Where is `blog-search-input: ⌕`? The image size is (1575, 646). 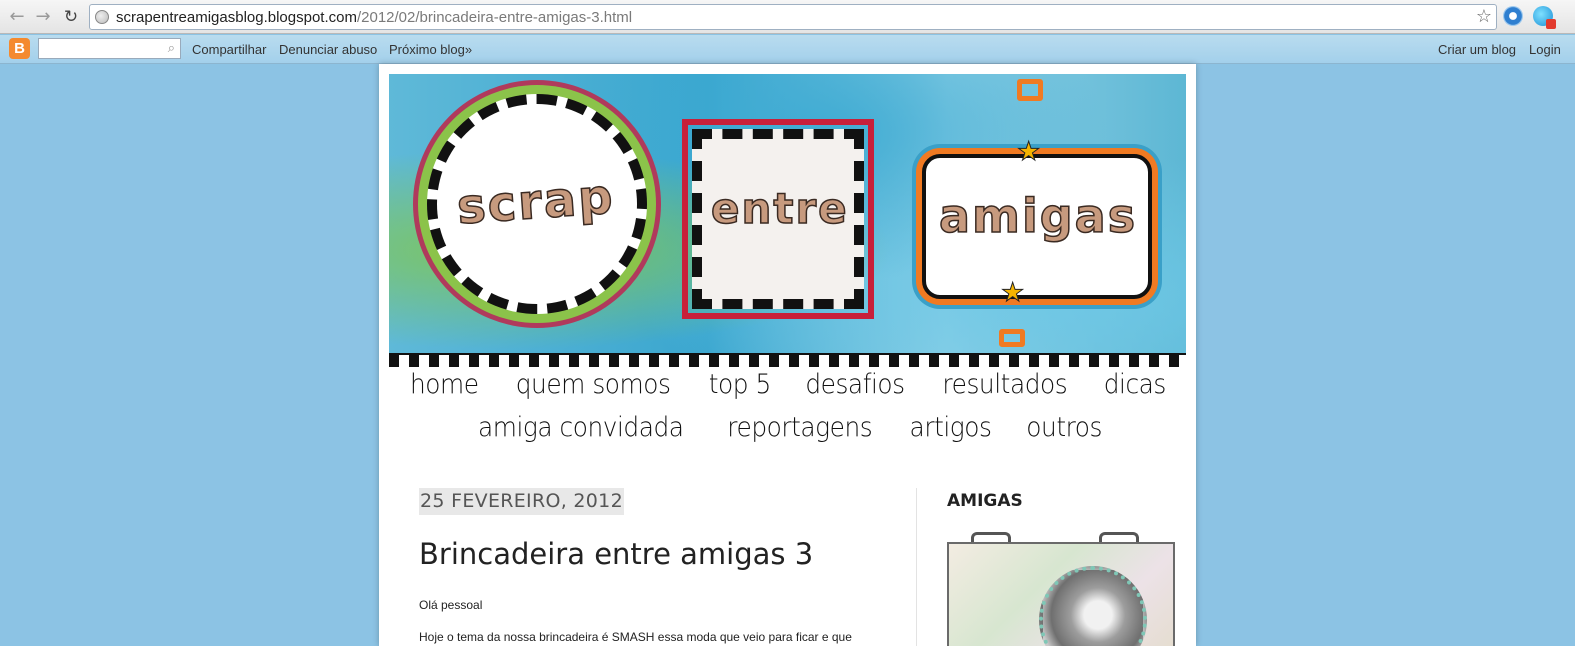
blog-search-input: ⌕ is located at coordinates (109, 48).